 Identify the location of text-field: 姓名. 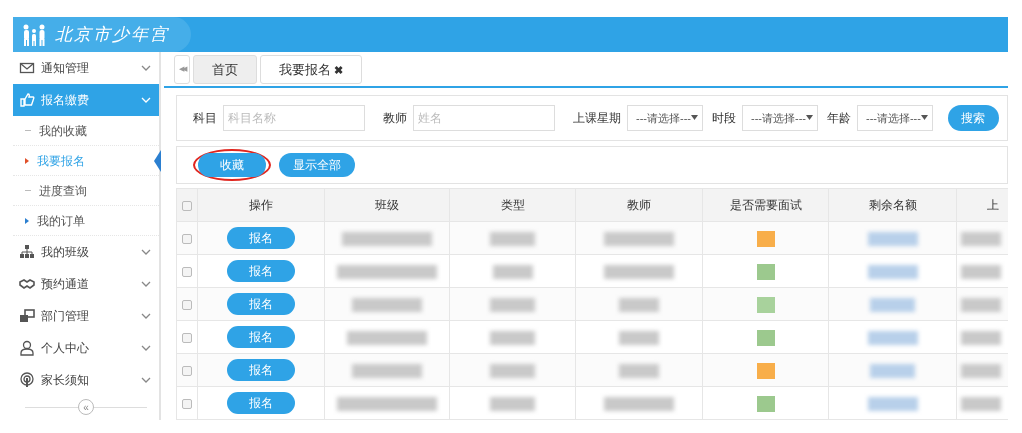
(484, 117).